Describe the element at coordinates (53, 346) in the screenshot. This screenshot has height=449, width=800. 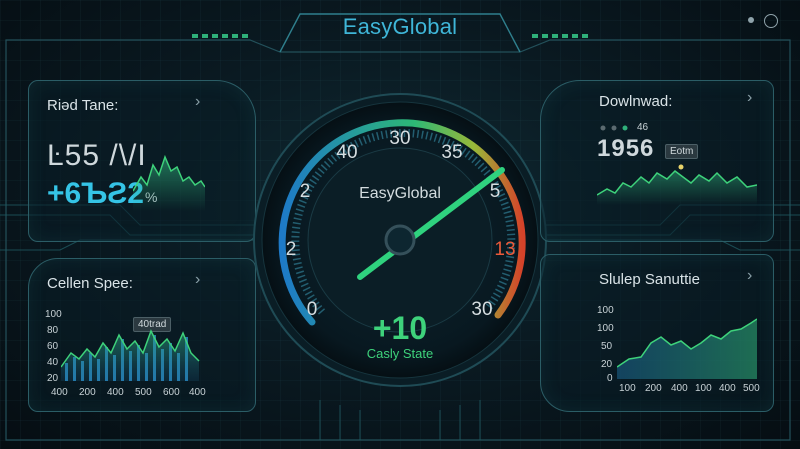
I see `y-tick: 60` at that location.